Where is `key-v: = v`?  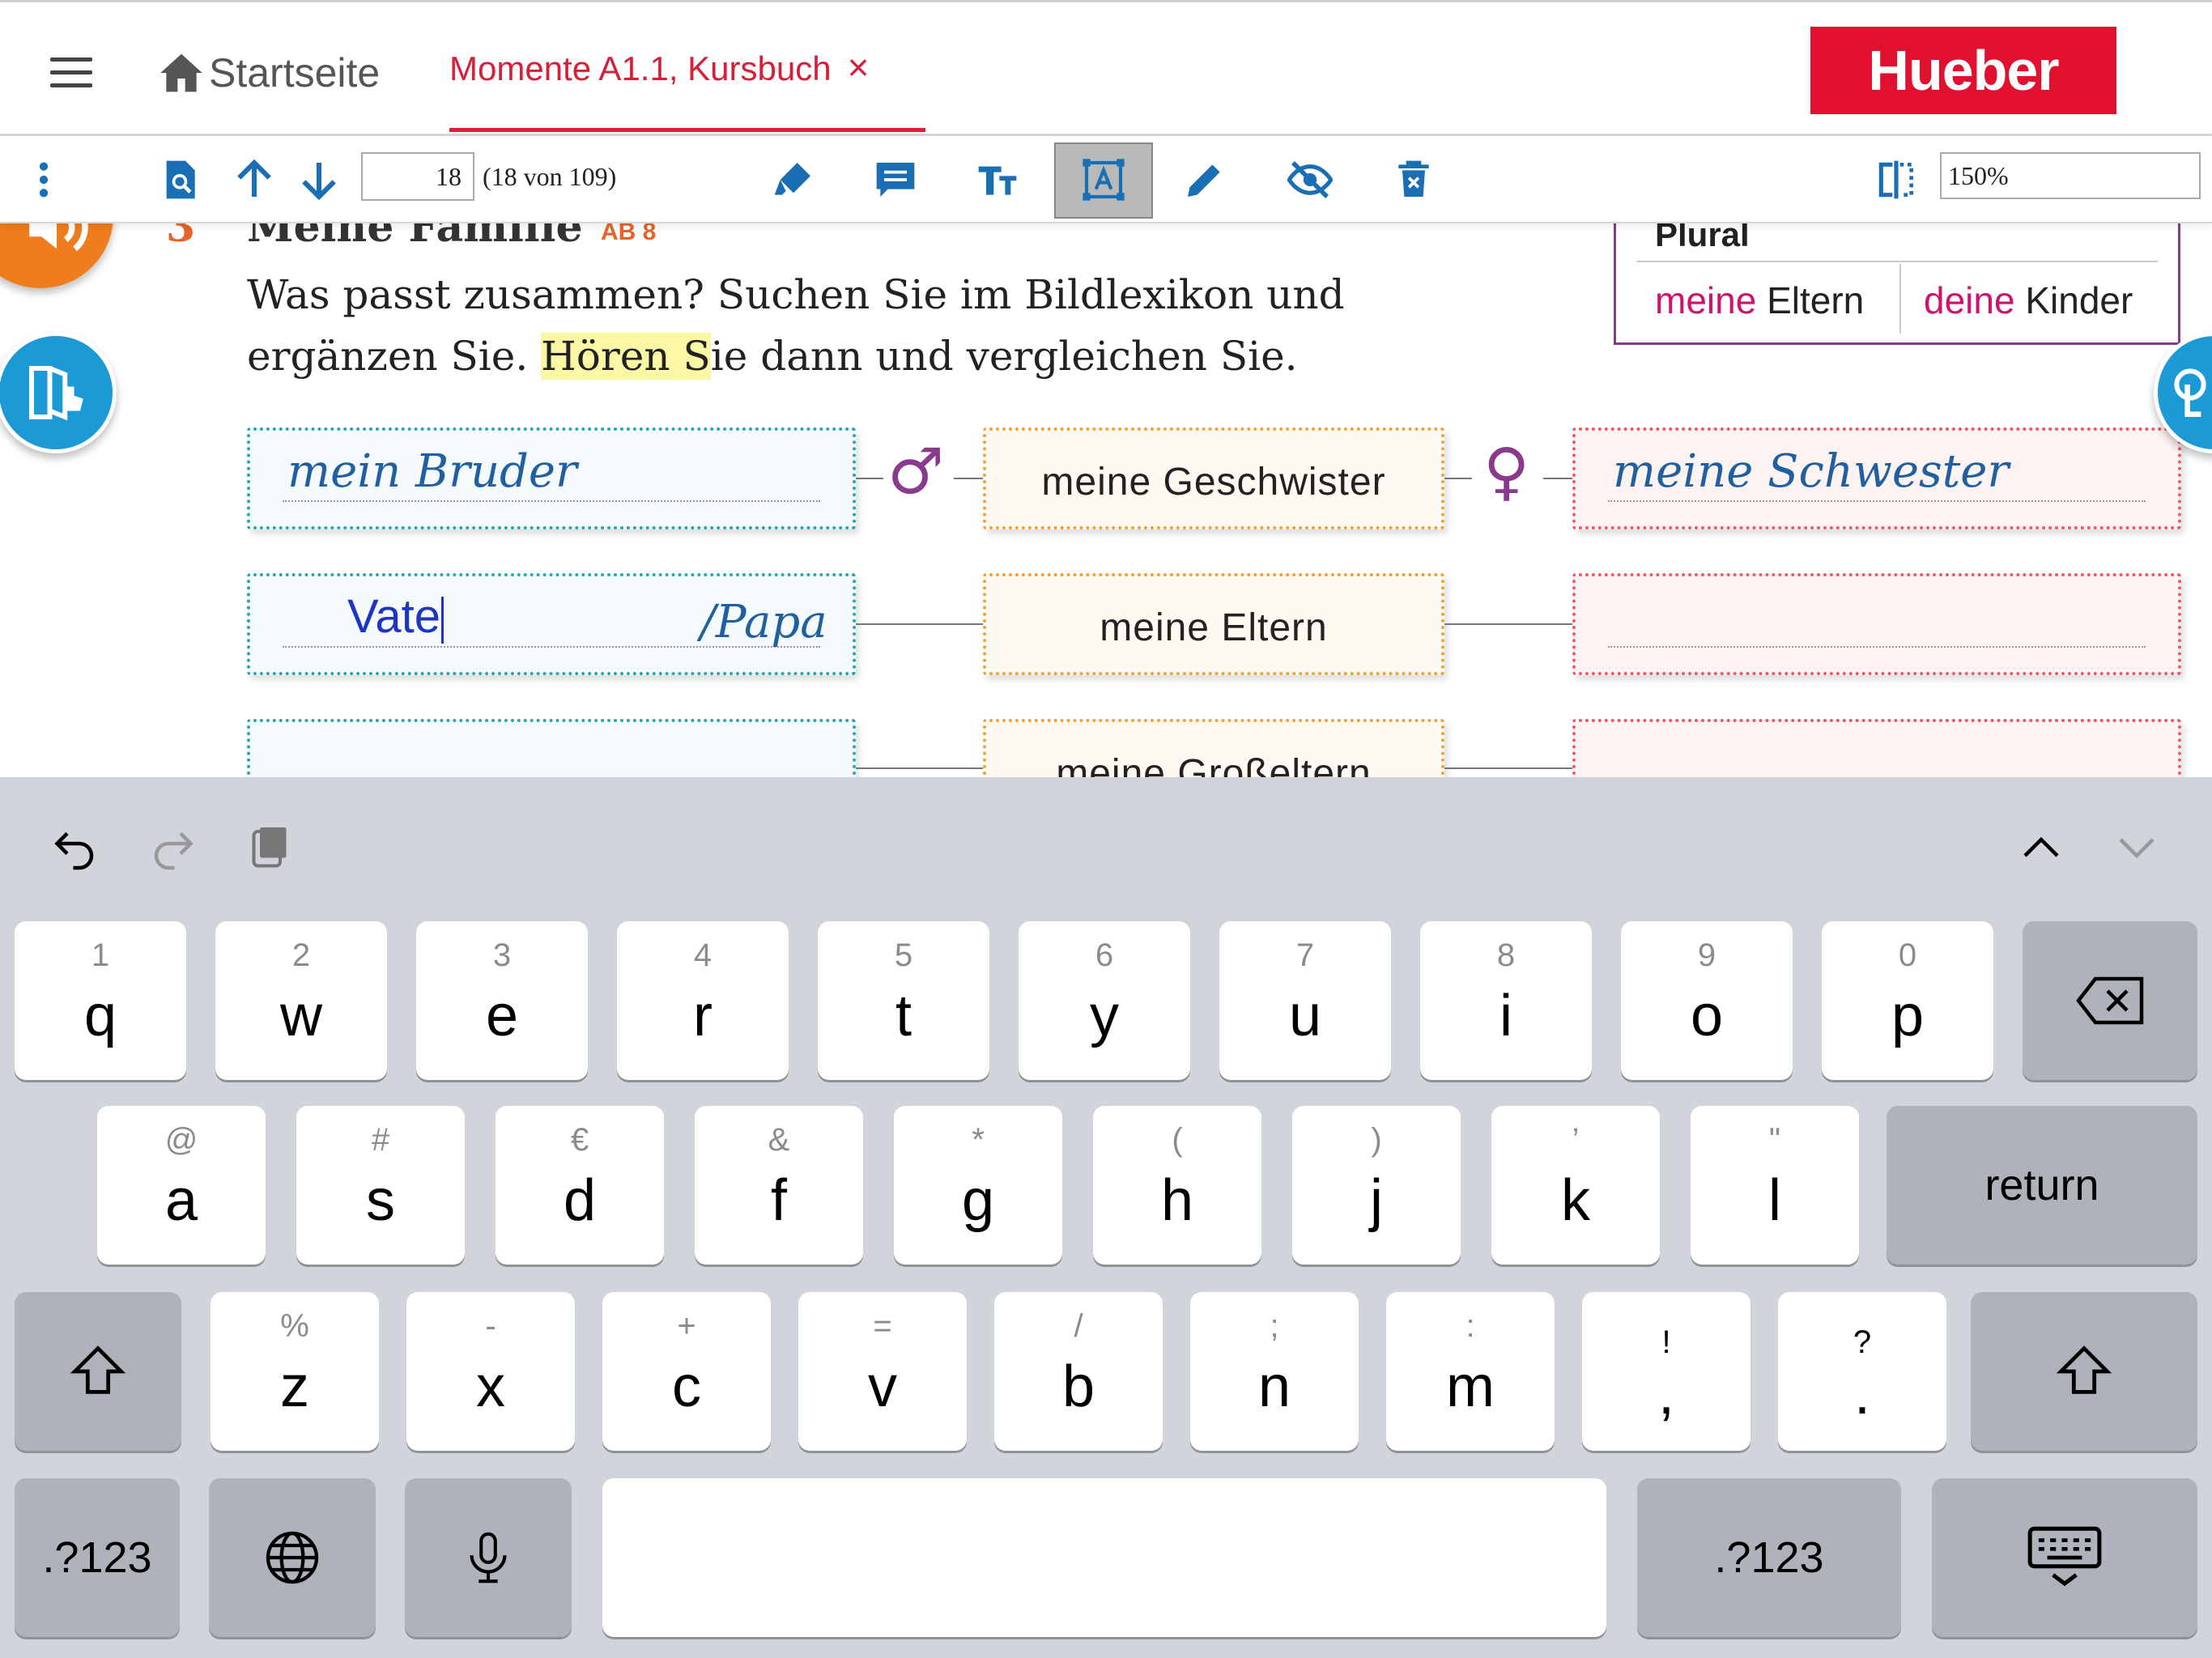
key-v: = v is located at coordinates (883, 1371).